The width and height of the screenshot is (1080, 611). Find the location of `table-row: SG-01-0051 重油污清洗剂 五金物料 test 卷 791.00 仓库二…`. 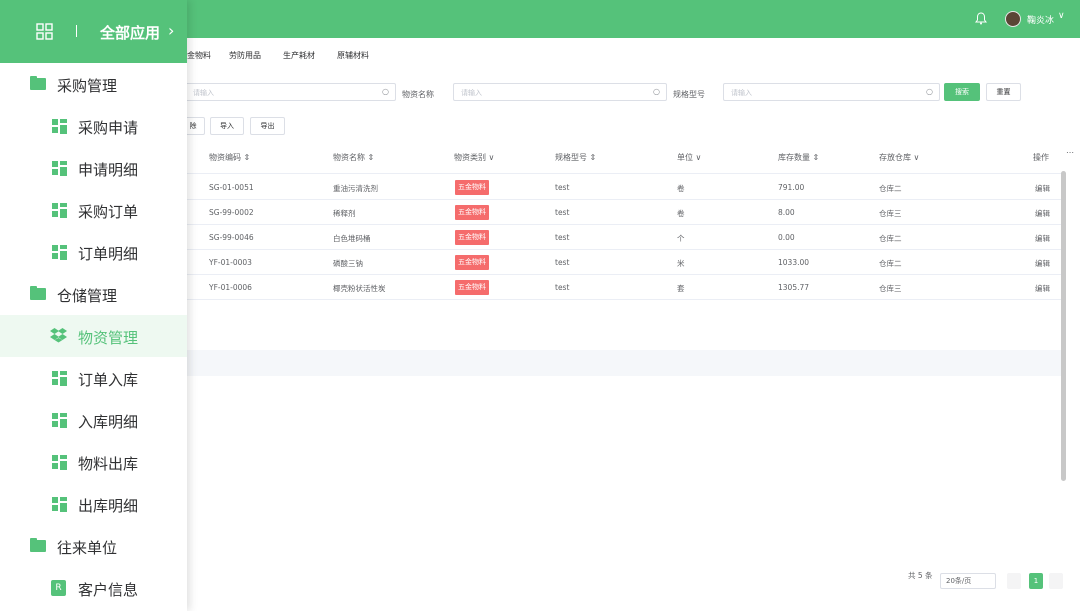

table-row: SG-01-0051 重油污清洗剂 五金物料 test 卷 791.00 仓库二… is located at coordinates (624, 187).